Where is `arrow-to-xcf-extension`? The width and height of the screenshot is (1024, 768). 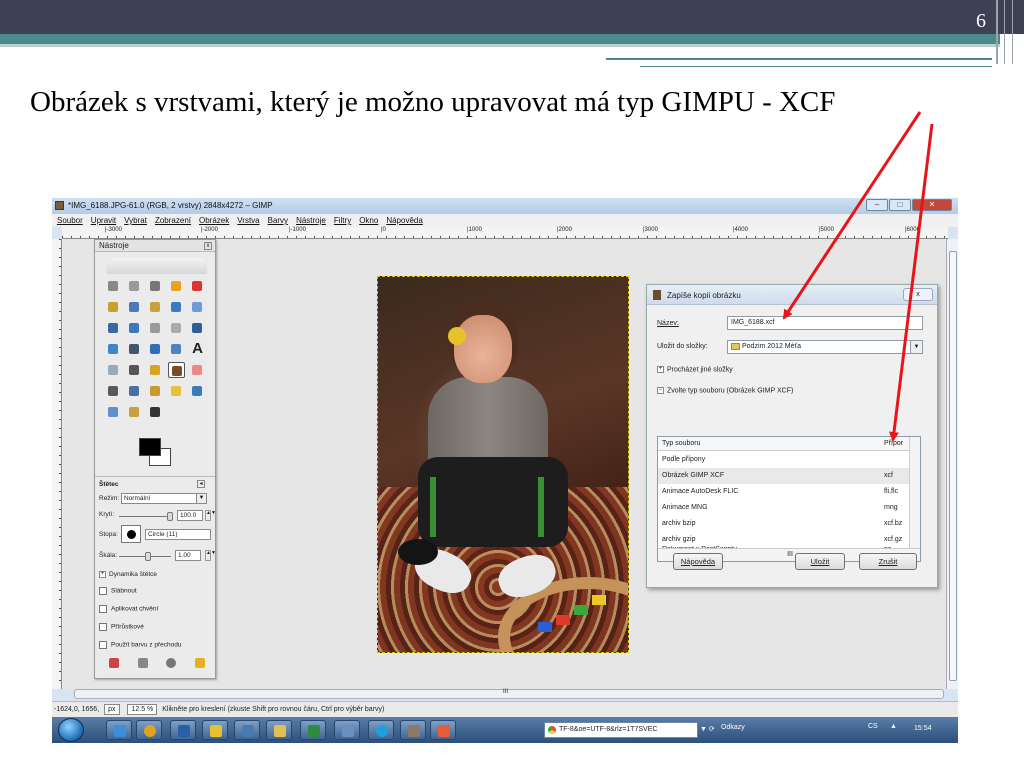 arrow-to-xcf-extension is located at coordinates (911, 282).